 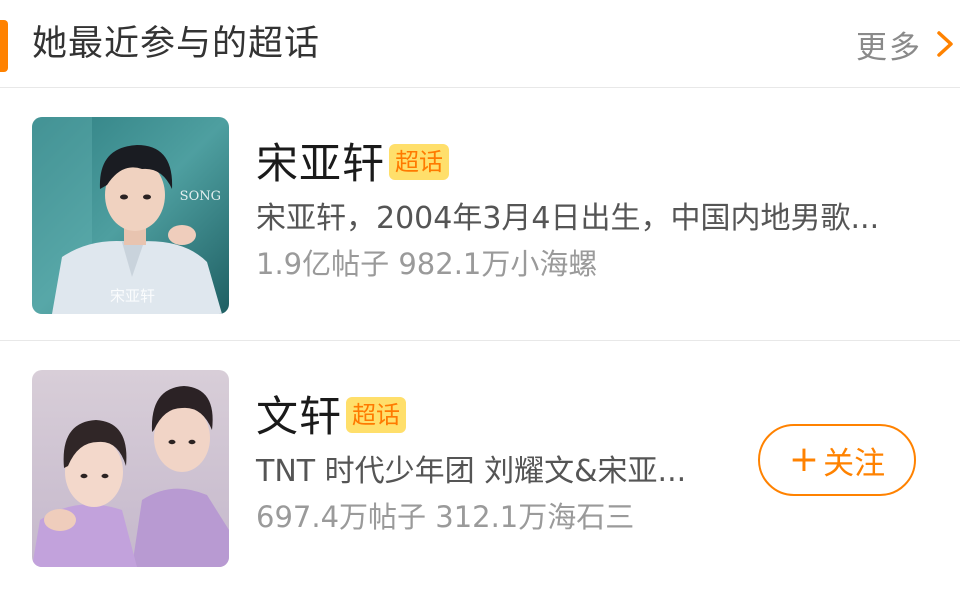 I want to click on more-link: 更多, so click(x=906, y=44).